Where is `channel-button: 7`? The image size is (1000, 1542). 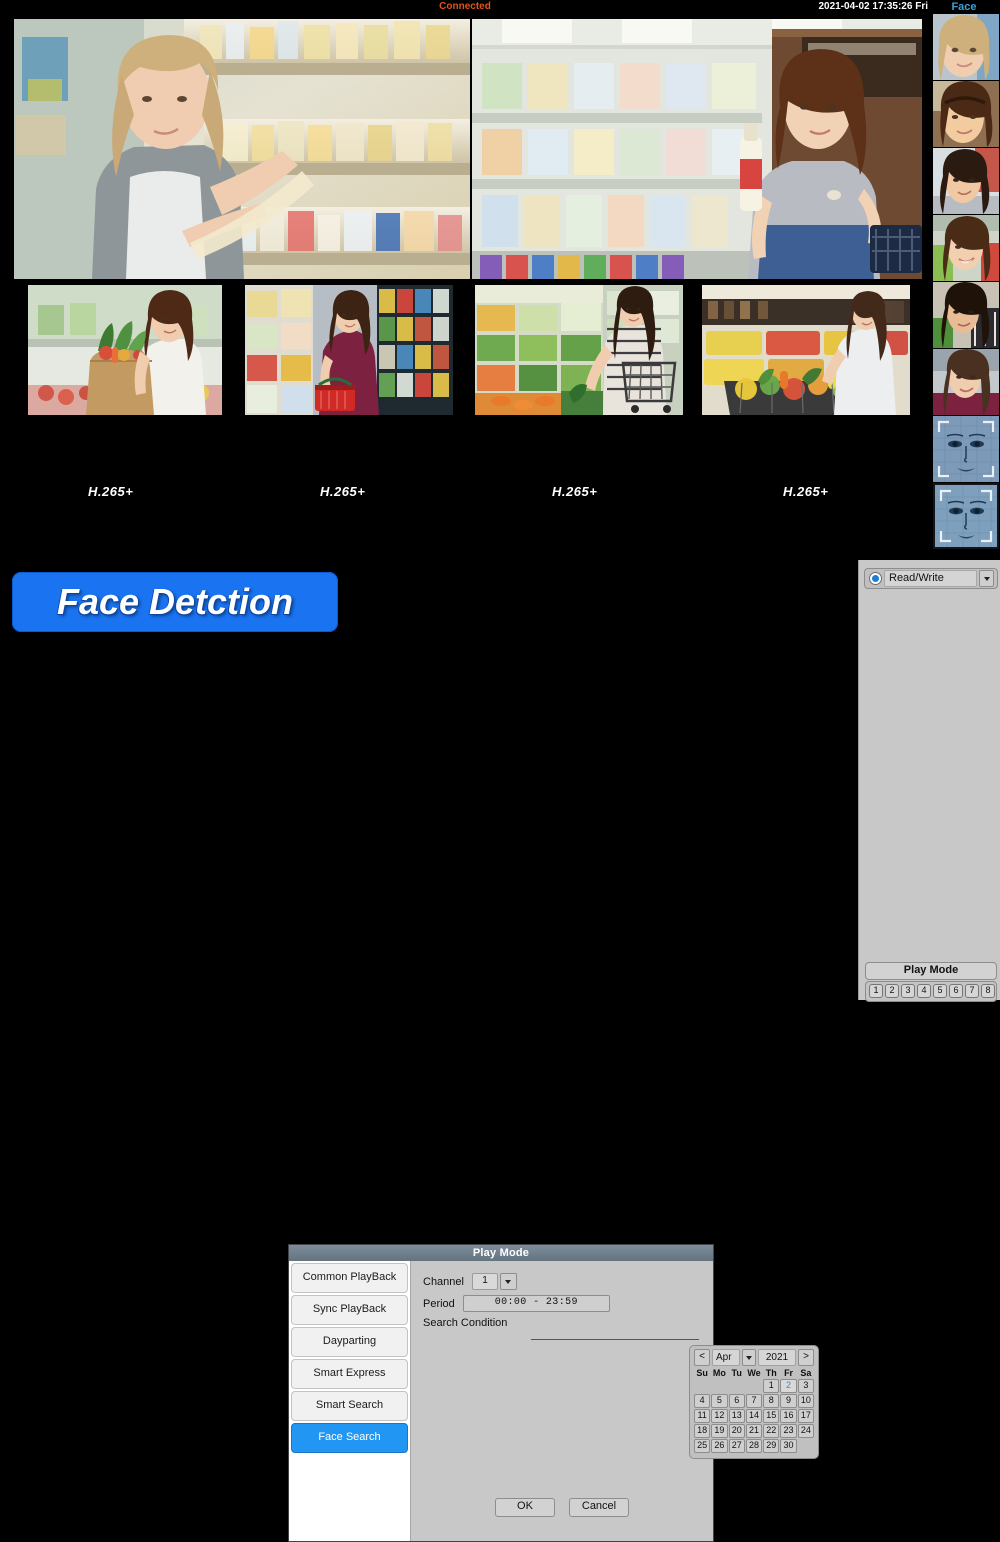
channel-button: 7 is located at coordinates (972, 991).